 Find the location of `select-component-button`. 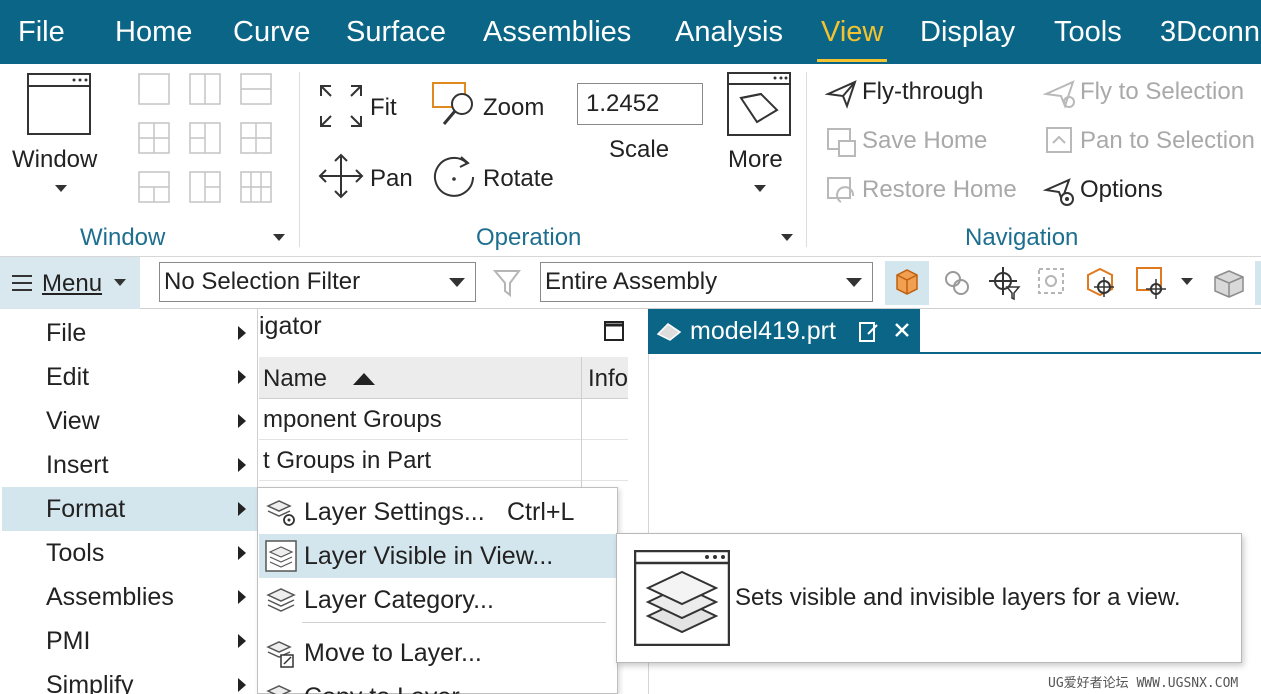

select-component-button is located at coordinates (907, 283).